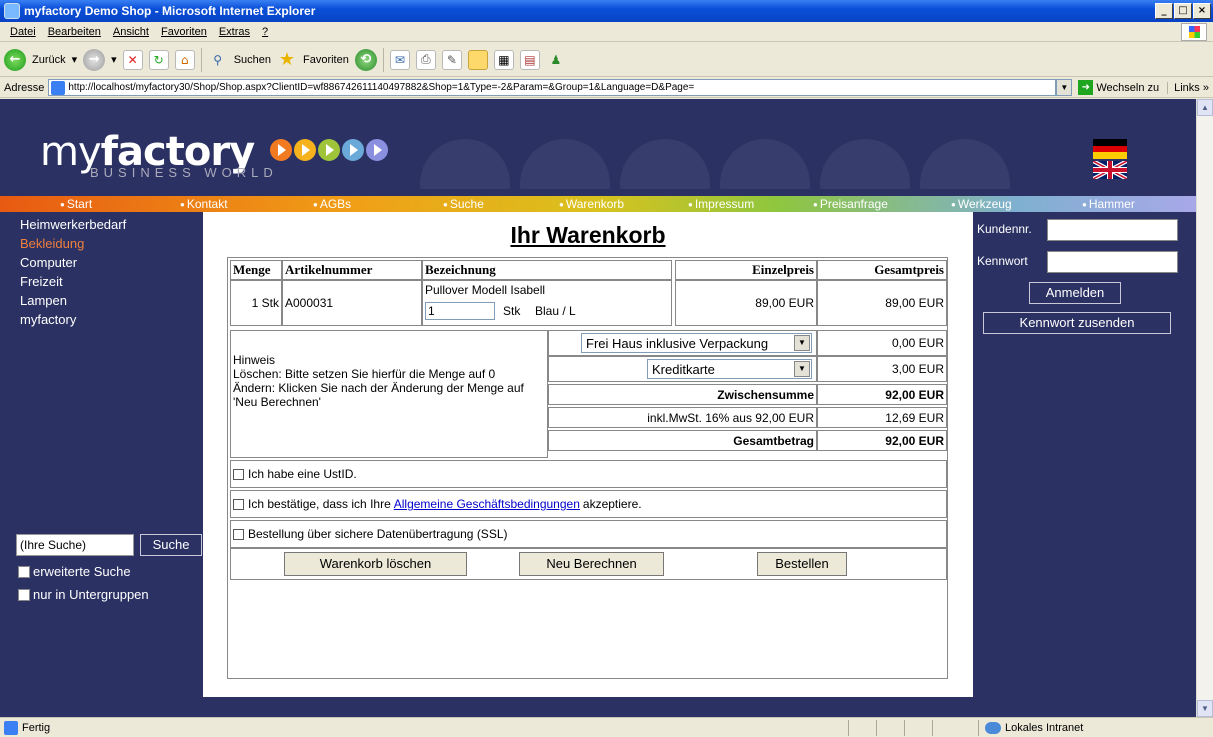 This screenshot has height=737, width=1213. Describe the element at coordinates (588, 474) in the screenshot. I see `ustid-option: Ich habe eine UstID.` at that location.